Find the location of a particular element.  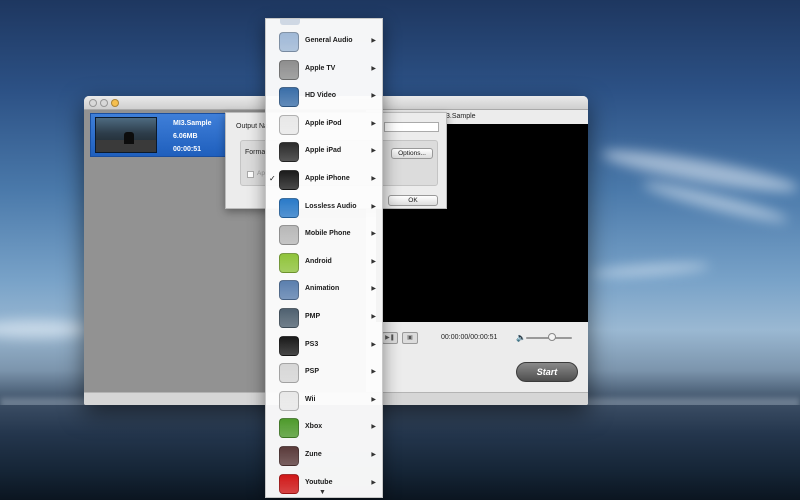

pmp-icon is located at coordinates (289, 318).